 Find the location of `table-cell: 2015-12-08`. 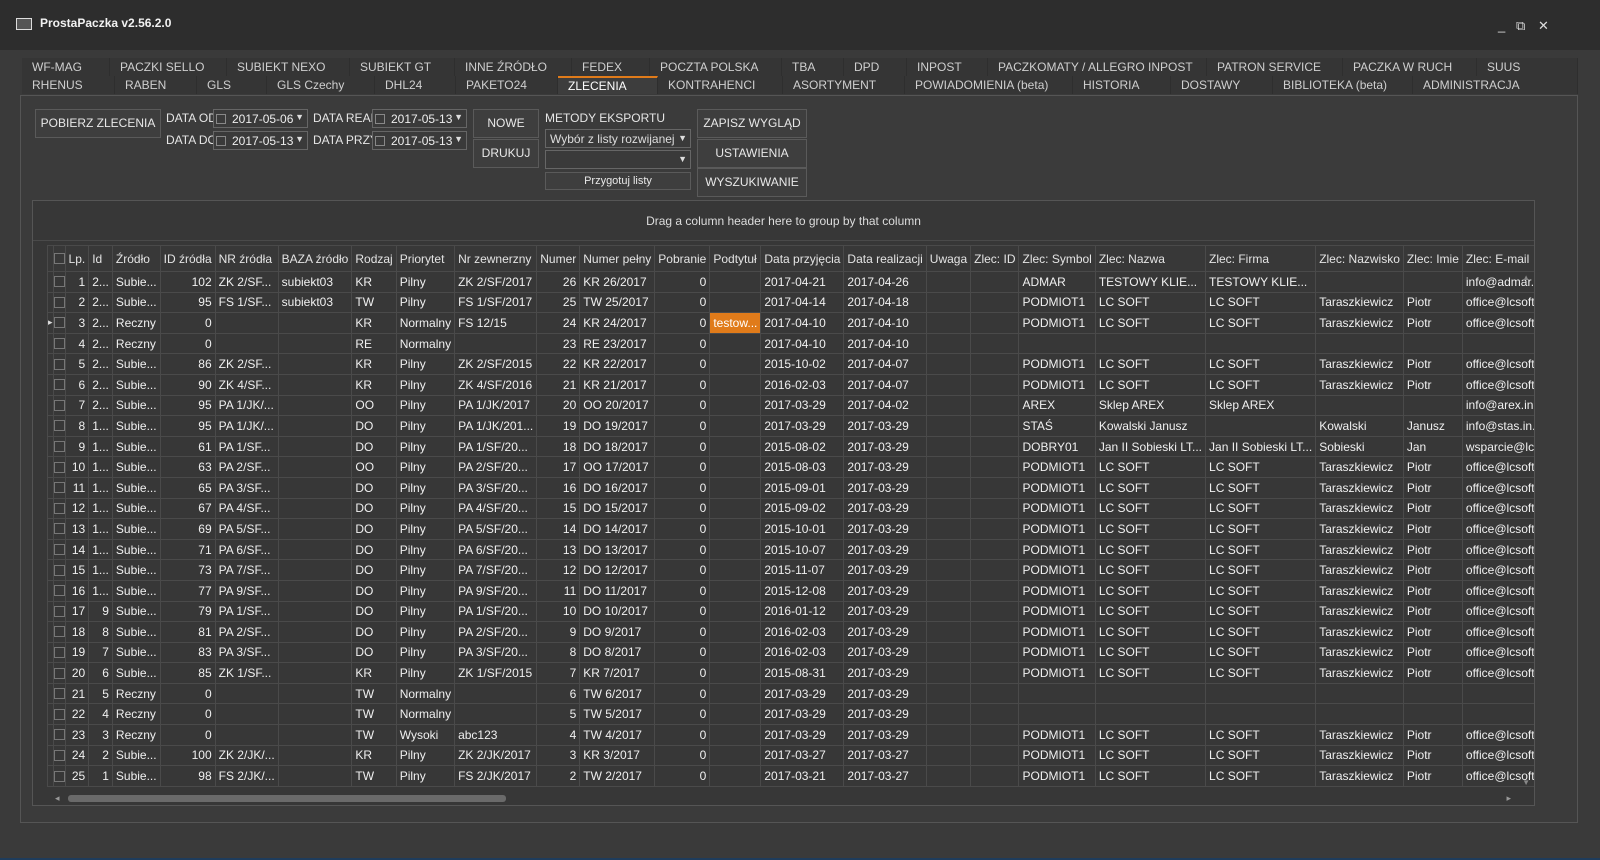

table-cell: 2015-12-08 is located at coordinates (802, 590).